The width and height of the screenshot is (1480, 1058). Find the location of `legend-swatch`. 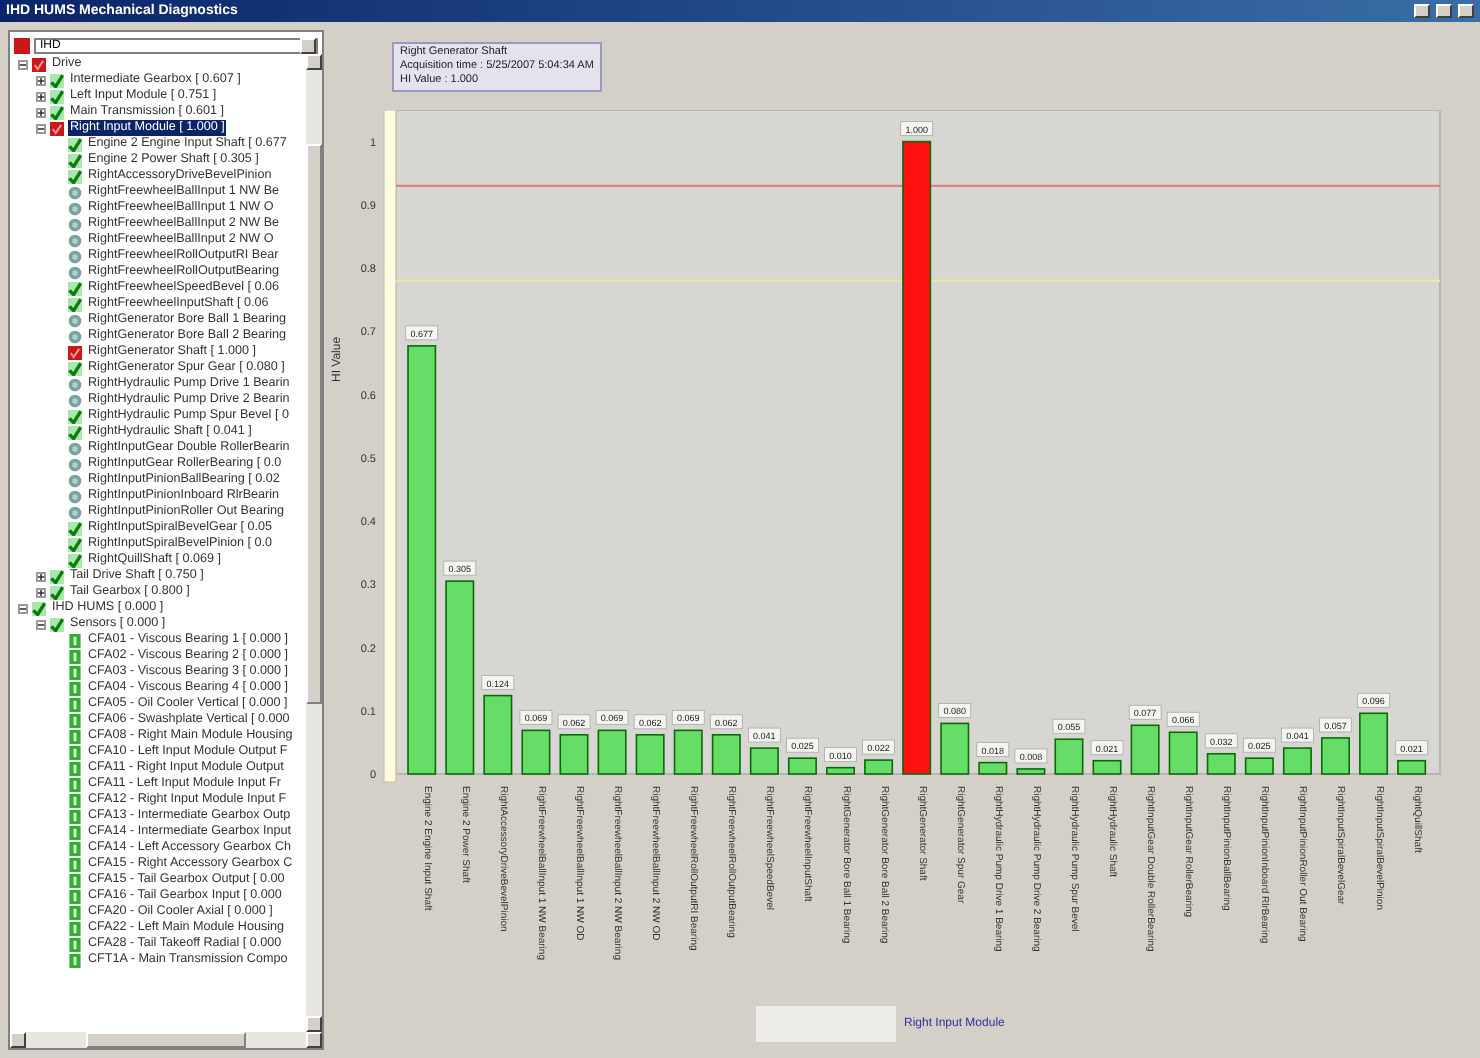

legend-swatch is located at coordinates (826, 1024).